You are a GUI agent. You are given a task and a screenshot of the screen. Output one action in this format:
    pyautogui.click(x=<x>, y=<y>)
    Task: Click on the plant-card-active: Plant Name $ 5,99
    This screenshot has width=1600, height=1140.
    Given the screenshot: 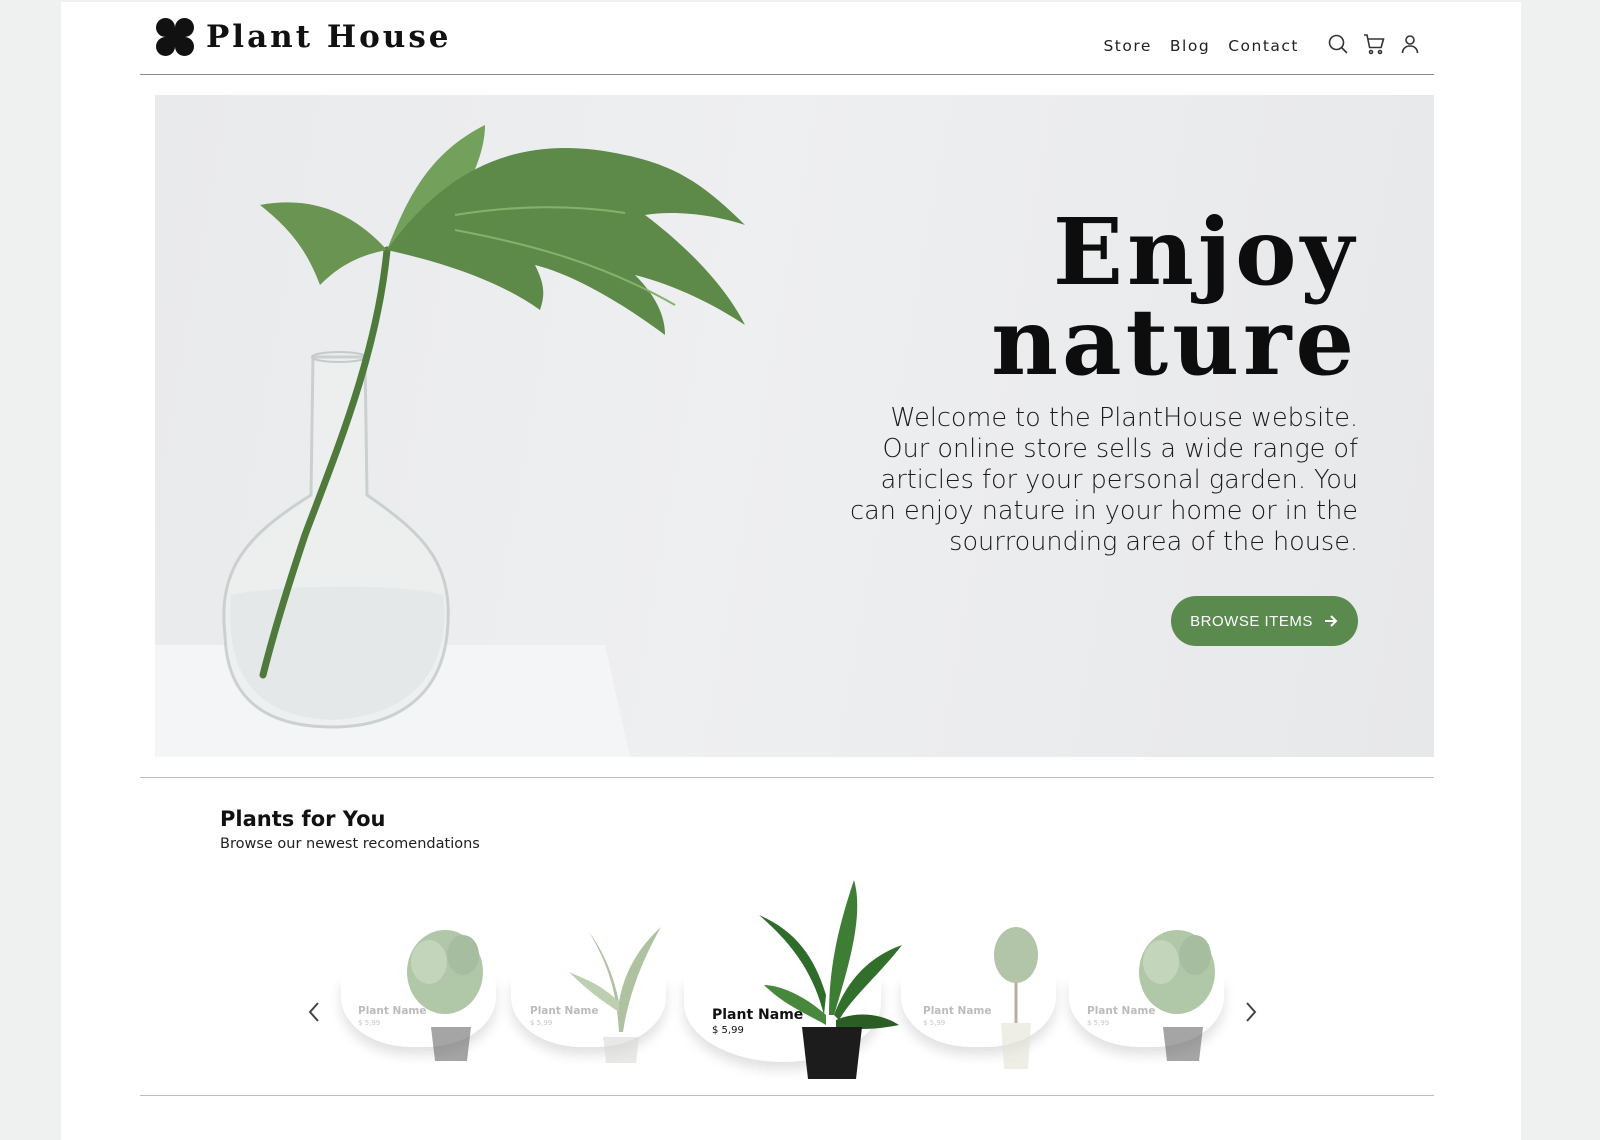 What is the action you would take?
    pyautogui.click(x=793, y=979)
    